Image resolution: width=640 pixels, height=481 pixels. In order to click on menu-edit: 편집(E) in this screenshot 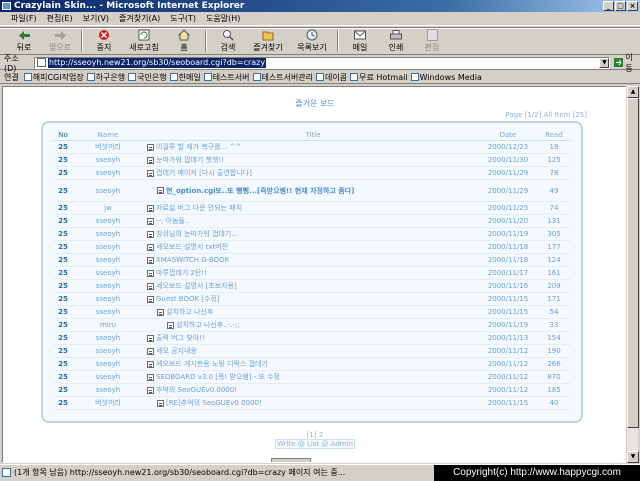, I will do `click(60, 19)`.